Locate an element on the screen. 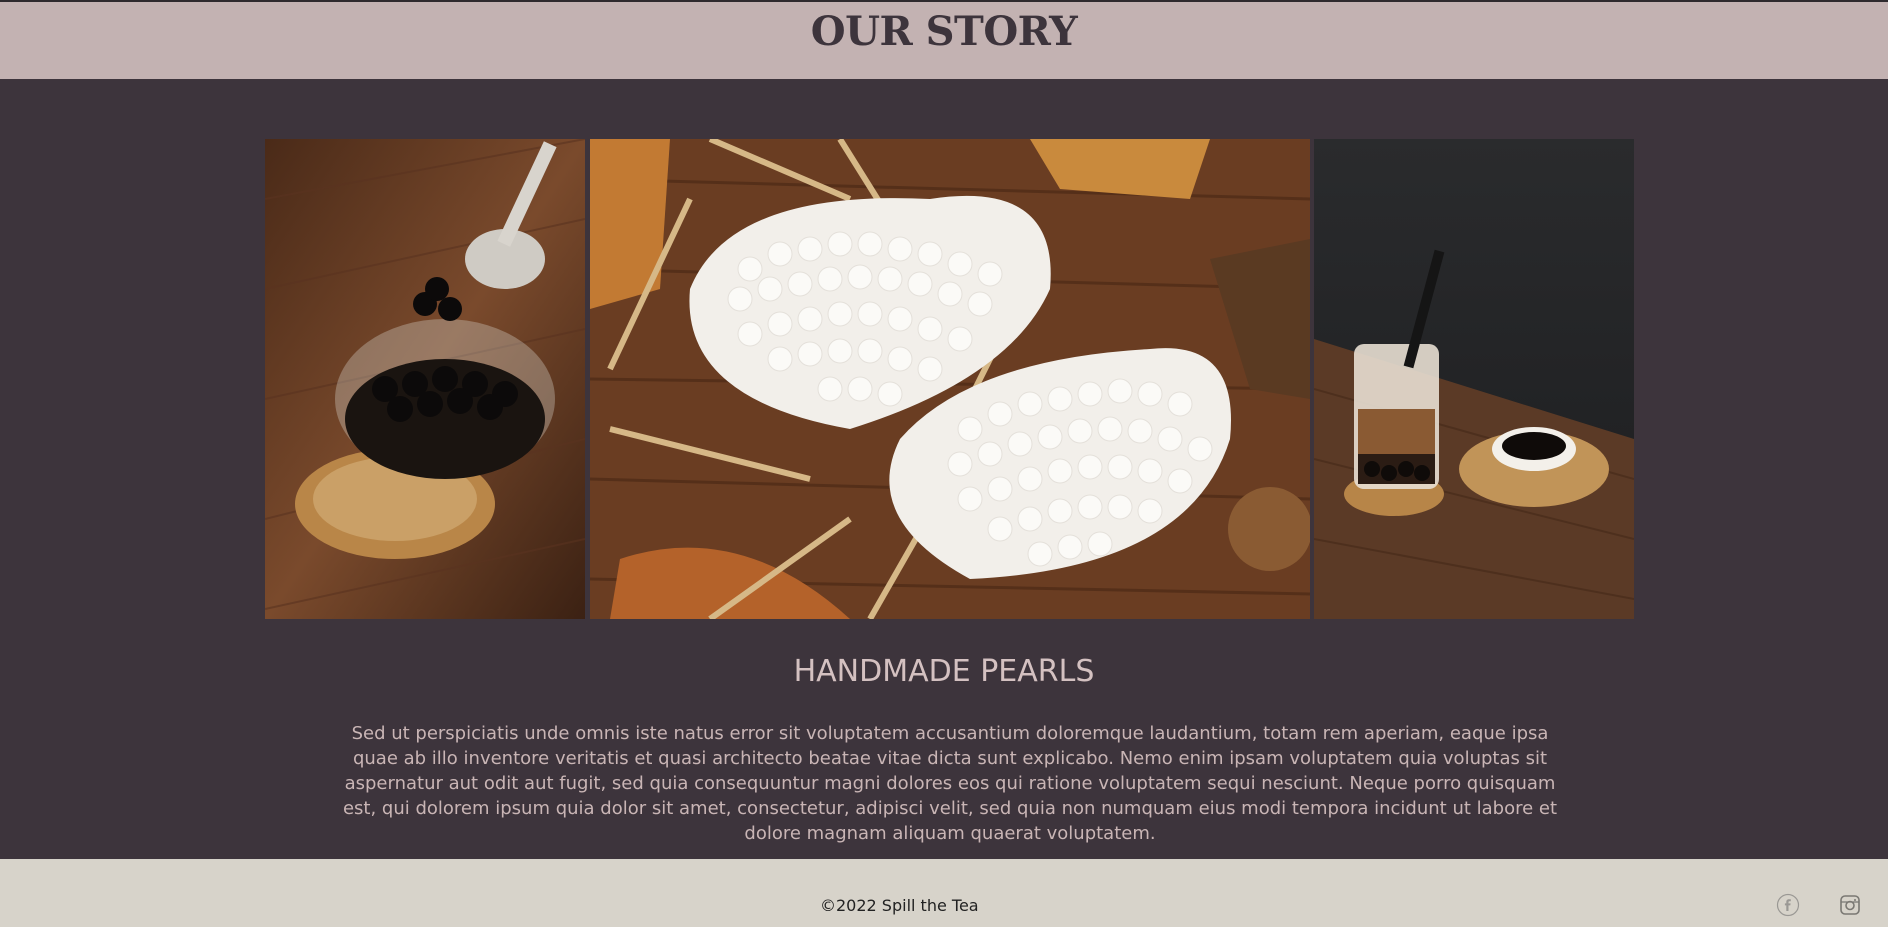 The height and width of the screenshot is (927, 1888). copyright-text: ©2022 Spill the Tea is located at coordinates (899, 905).